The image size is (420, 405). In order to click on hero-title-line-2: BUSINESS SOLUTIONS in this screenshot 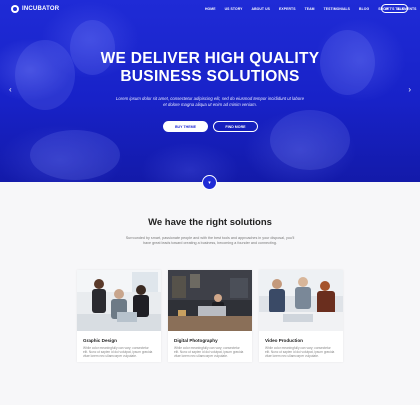, I will do `click(210, 76)`.